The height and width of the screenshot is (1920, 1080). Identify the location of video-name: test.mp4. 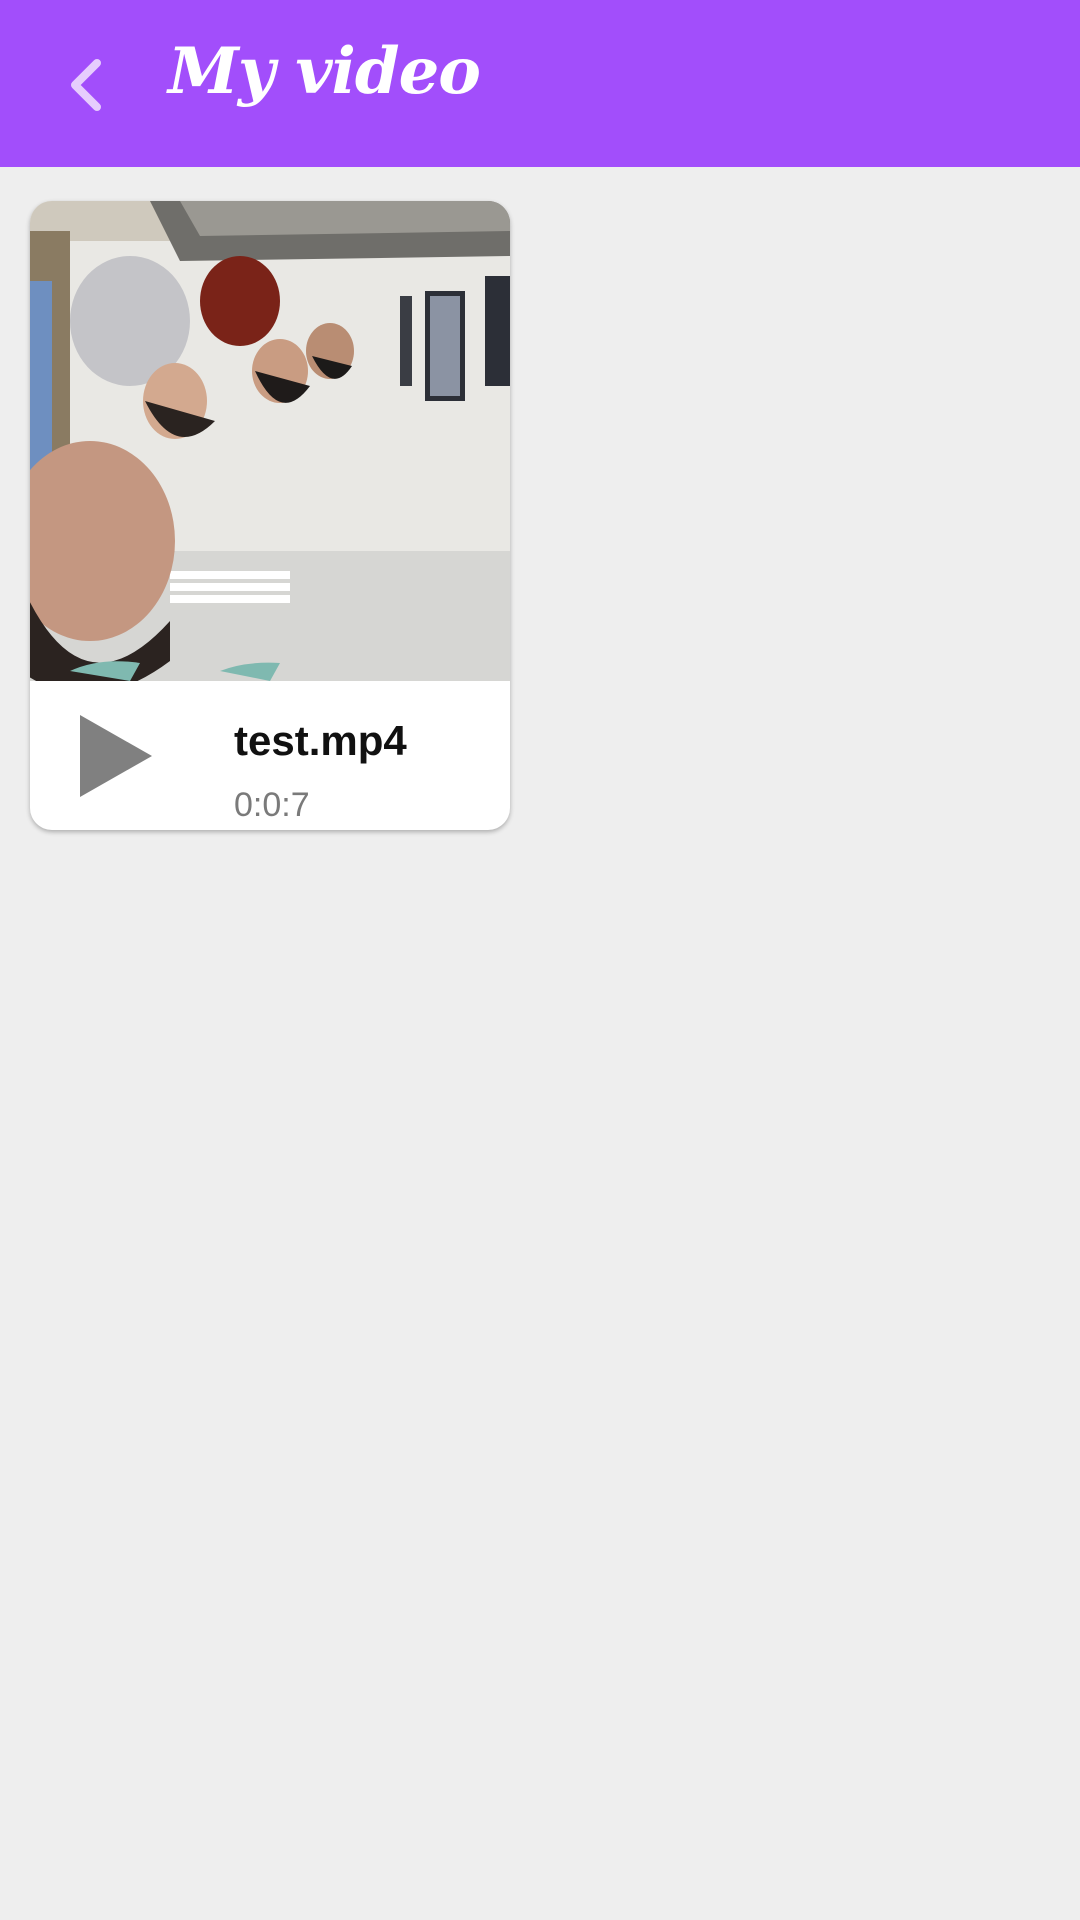
(320, 740).